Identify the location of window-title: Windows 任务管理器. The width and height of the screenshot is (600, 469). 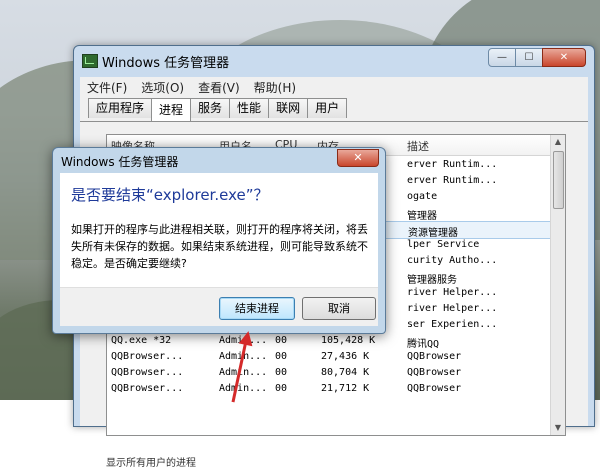
(166, 63).